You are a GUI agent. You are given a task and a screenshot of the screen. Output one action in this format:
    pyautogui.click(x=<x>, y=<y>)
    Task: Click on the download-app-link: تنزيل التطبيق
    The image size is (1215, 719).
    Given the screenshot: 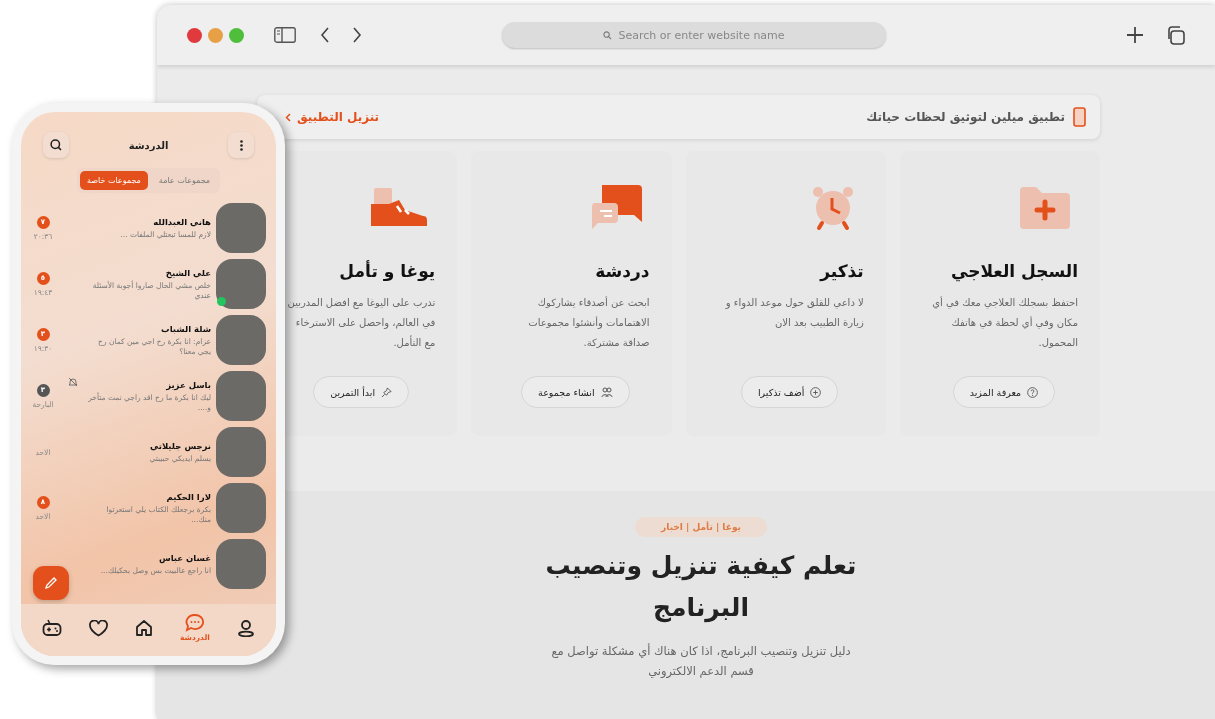 What is the action you would take?
    pyautogui.click(x=332, y=117)
    